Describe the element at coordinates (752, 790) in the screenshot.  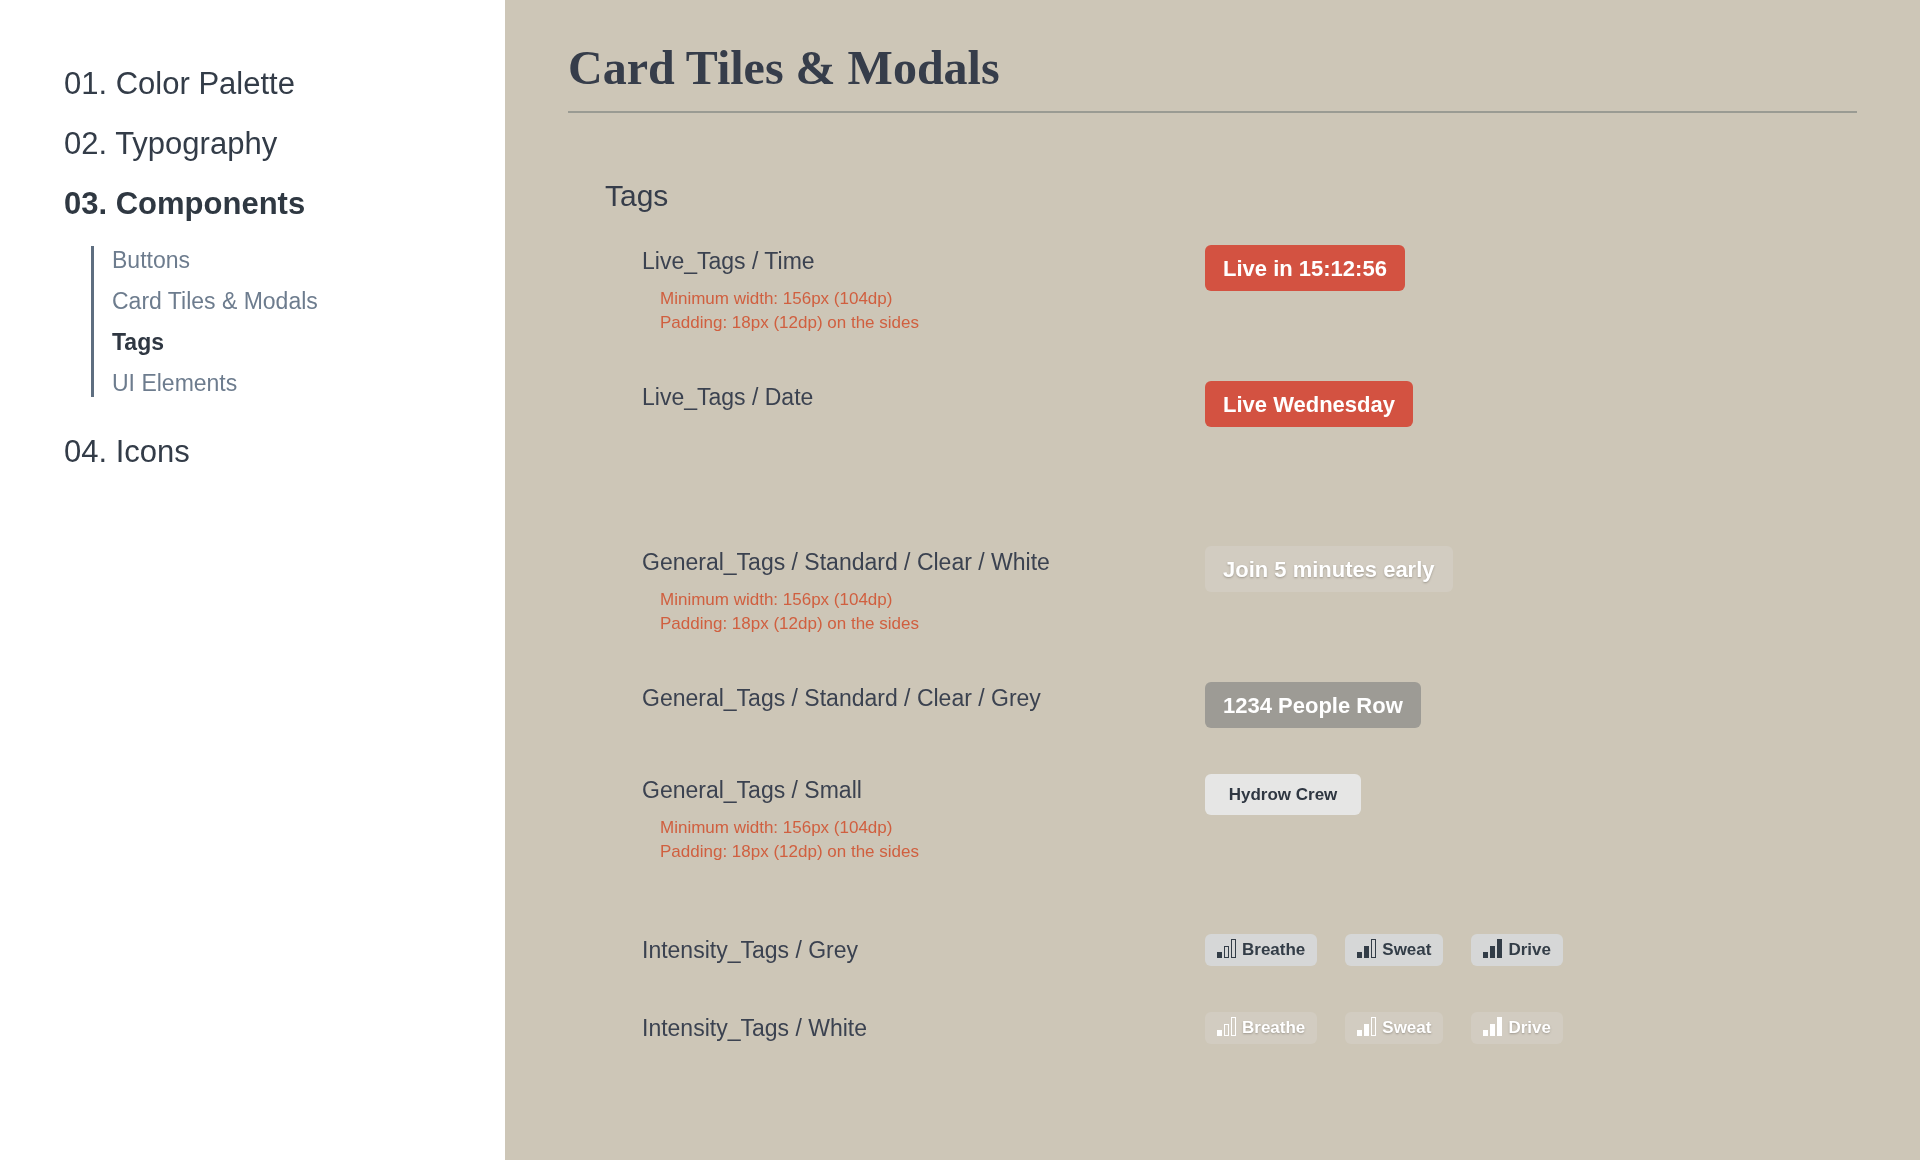
I see `spec-label: General_Tags / Small` at that location.